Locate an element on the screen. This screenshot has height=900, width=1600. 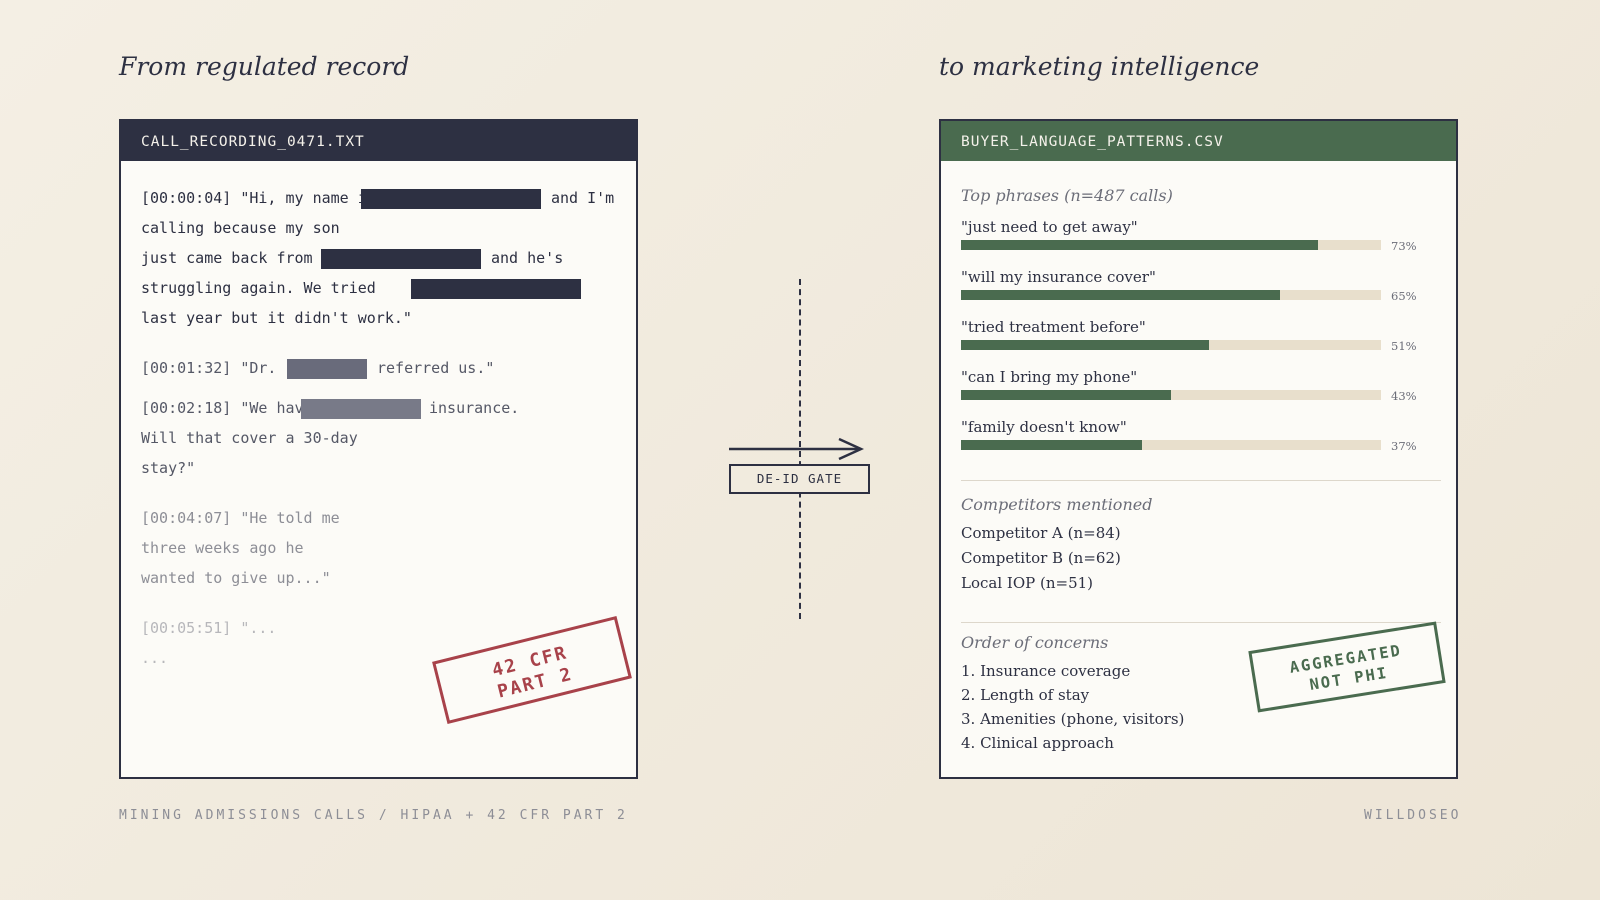
phrase-row: "tried treatment before" 51% is located at coordinates (1196, 335).